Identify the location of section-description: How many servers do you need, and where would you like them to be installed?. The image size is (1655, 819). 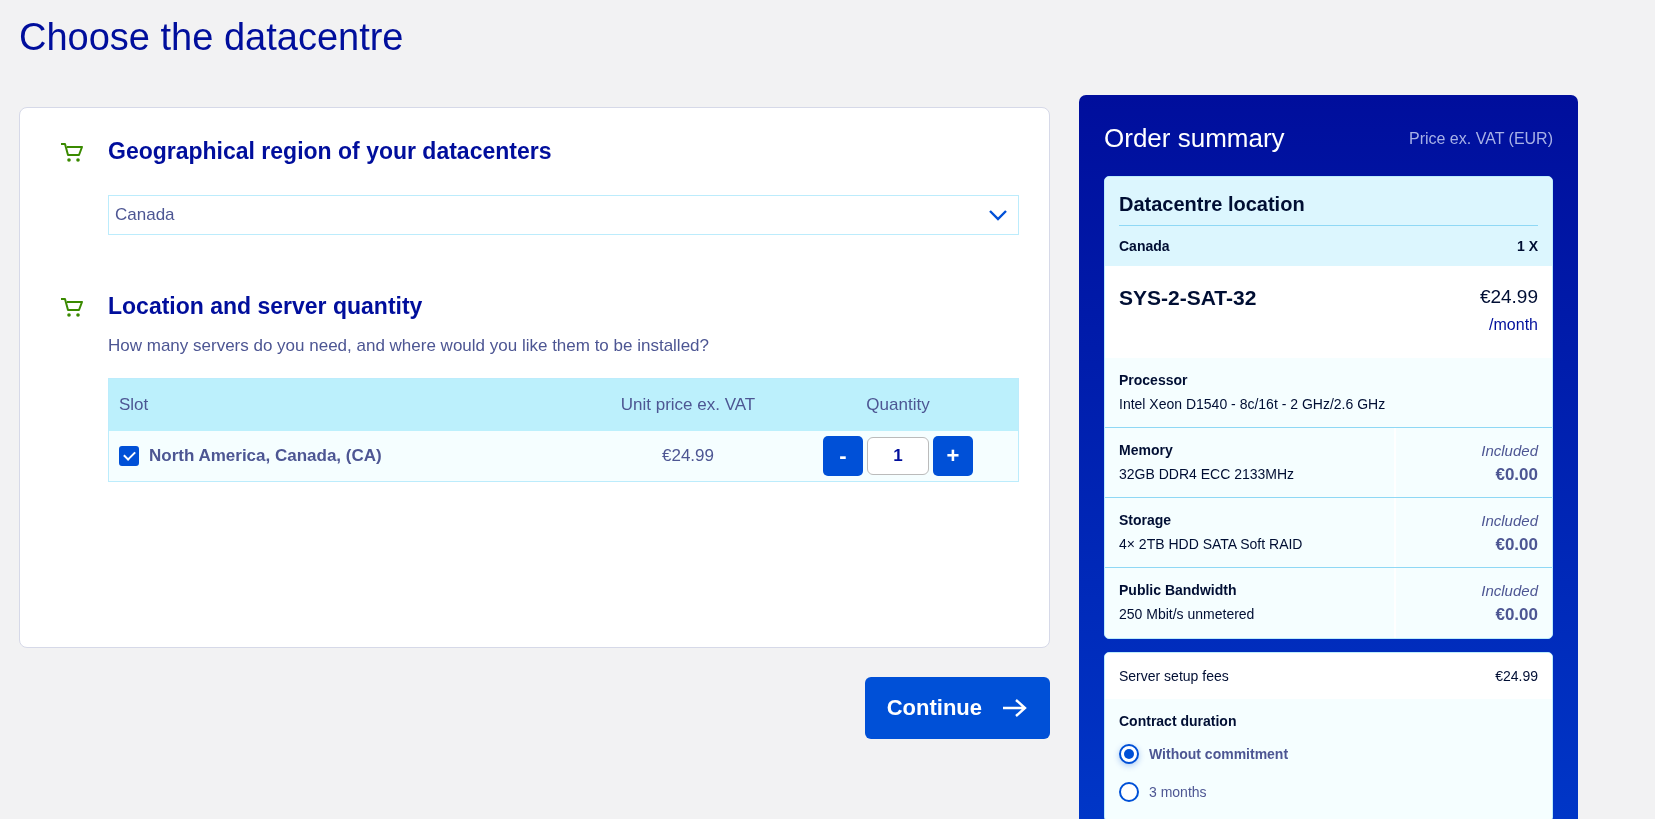
(409, 346).